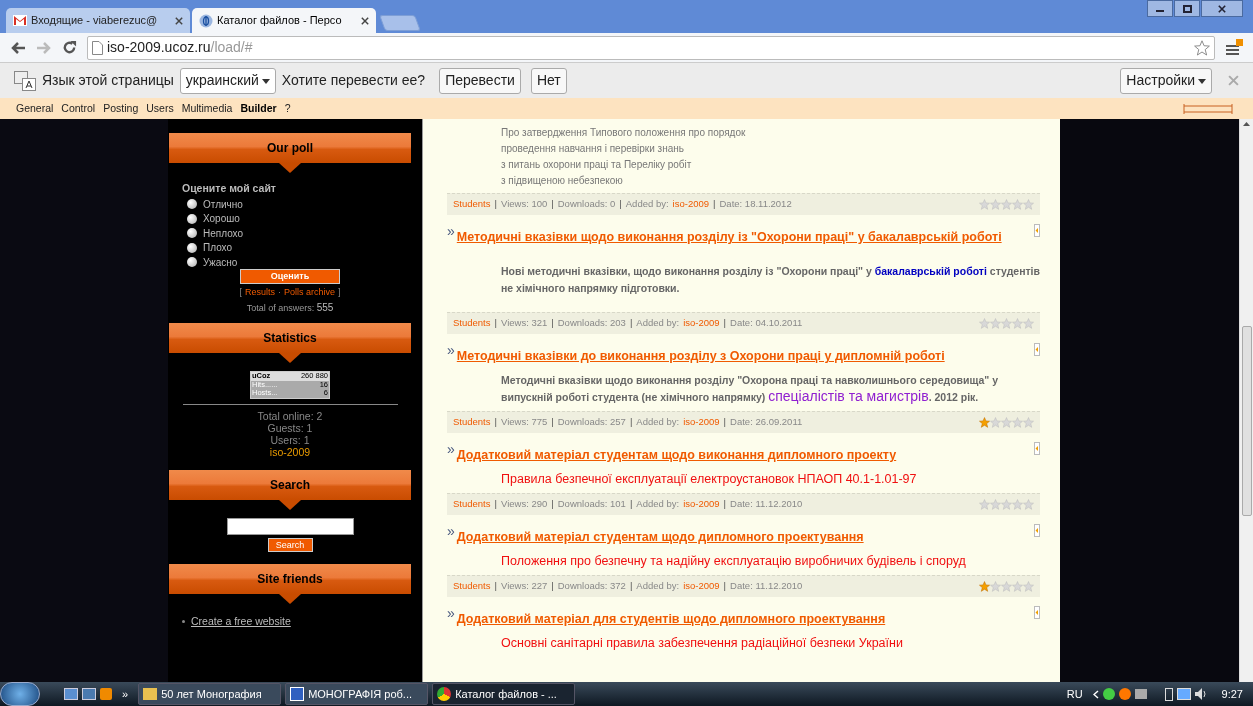  I want to click on more-chevron: », so click(125, 694).